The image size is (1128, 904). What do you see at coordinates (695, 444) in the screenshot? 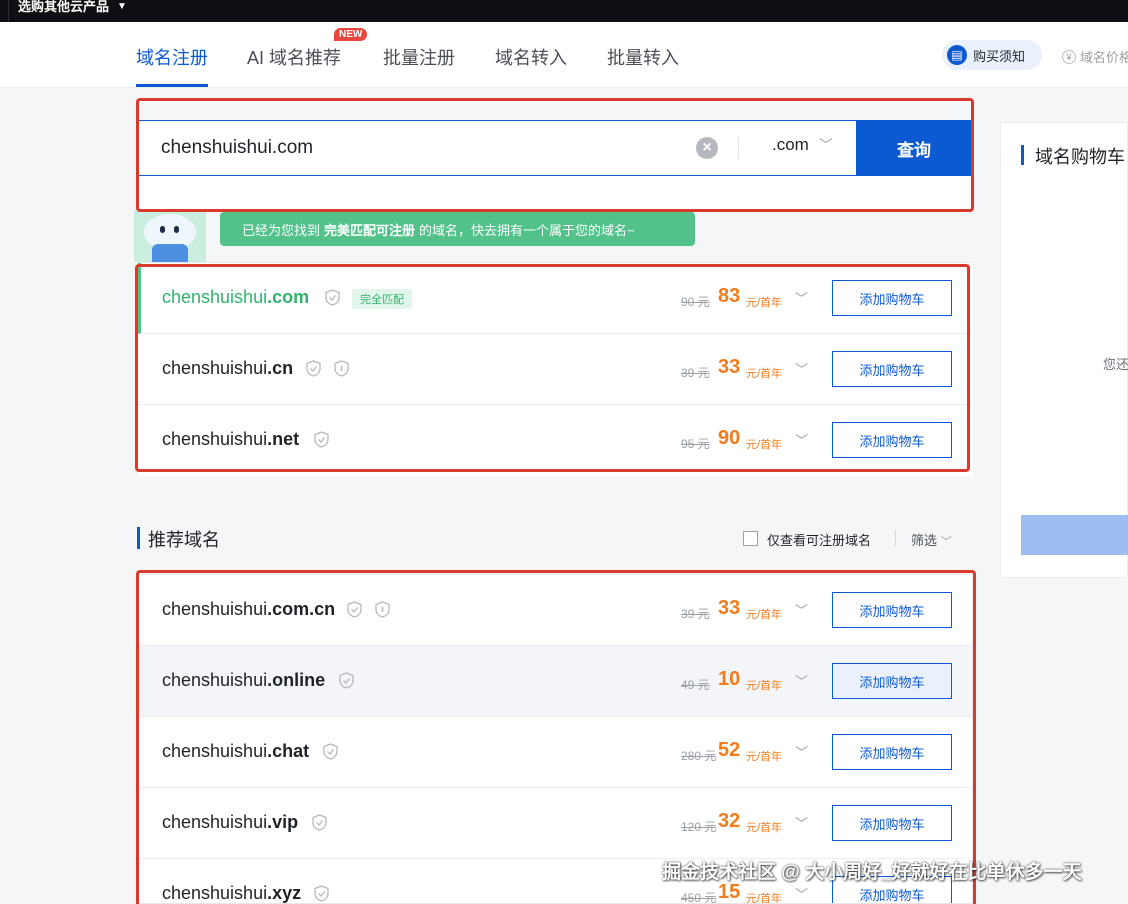
I see `original-price: 95 元` at bounding box center [695, 444].